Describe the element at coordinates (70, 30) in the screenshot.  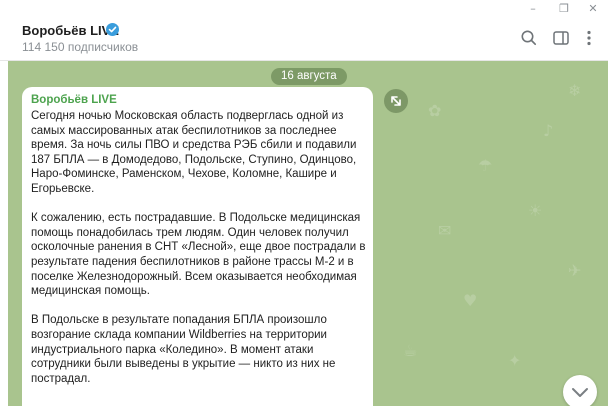
I see `channel-title: Воробьёв LIVE` at that location.